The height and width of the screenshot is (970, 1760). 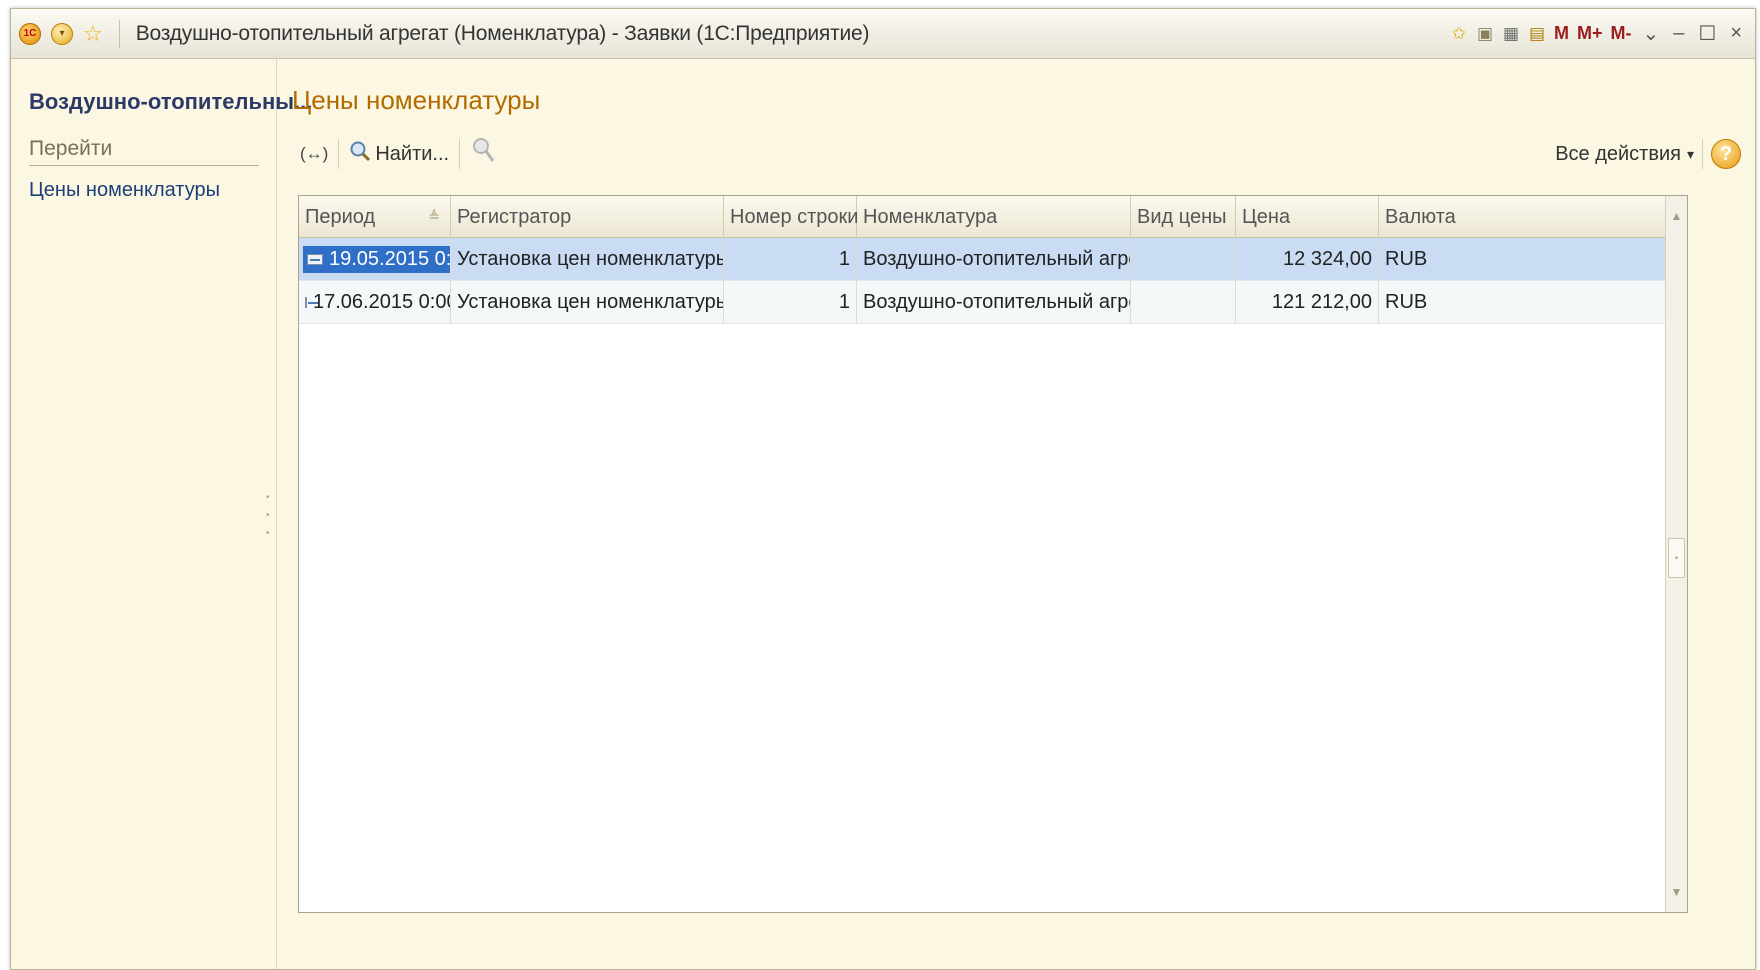 What do you see at coordinates (1485, 34) in the screenshot?
I see `bookmark-icon: ▣` at bounding box center [1485, 34].